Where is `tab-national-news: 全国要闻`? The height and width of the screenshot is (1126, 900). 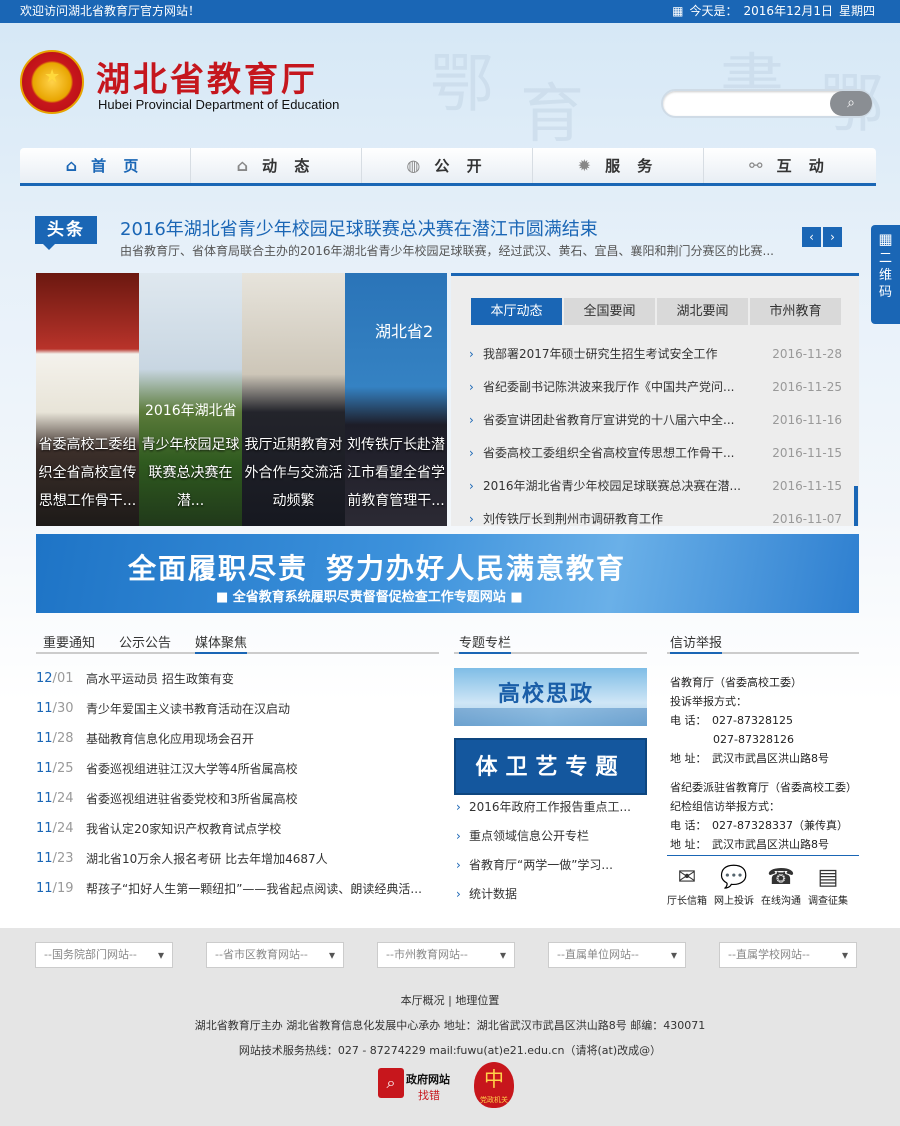 tab-national-news: 全国要闻 is located at coordinates (609, 311).